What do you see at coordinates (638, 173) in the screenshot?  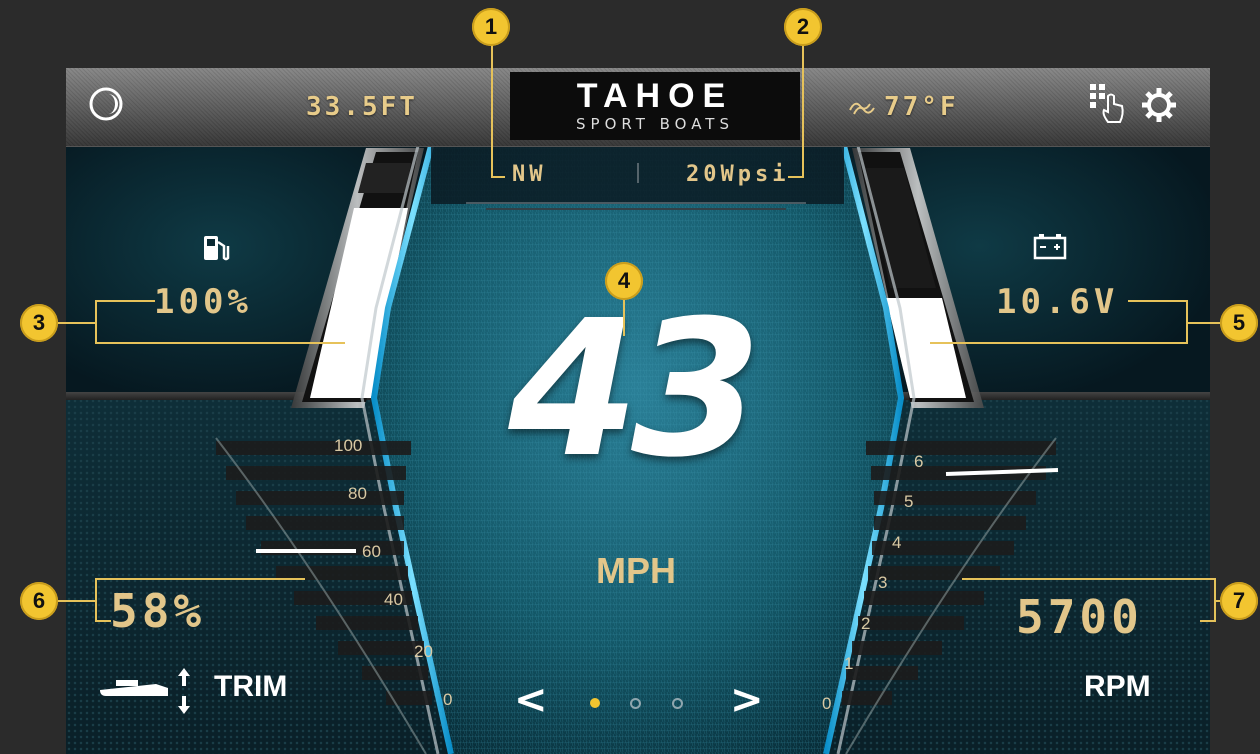 I see `heading-separator` at bounding box center [638, 173].